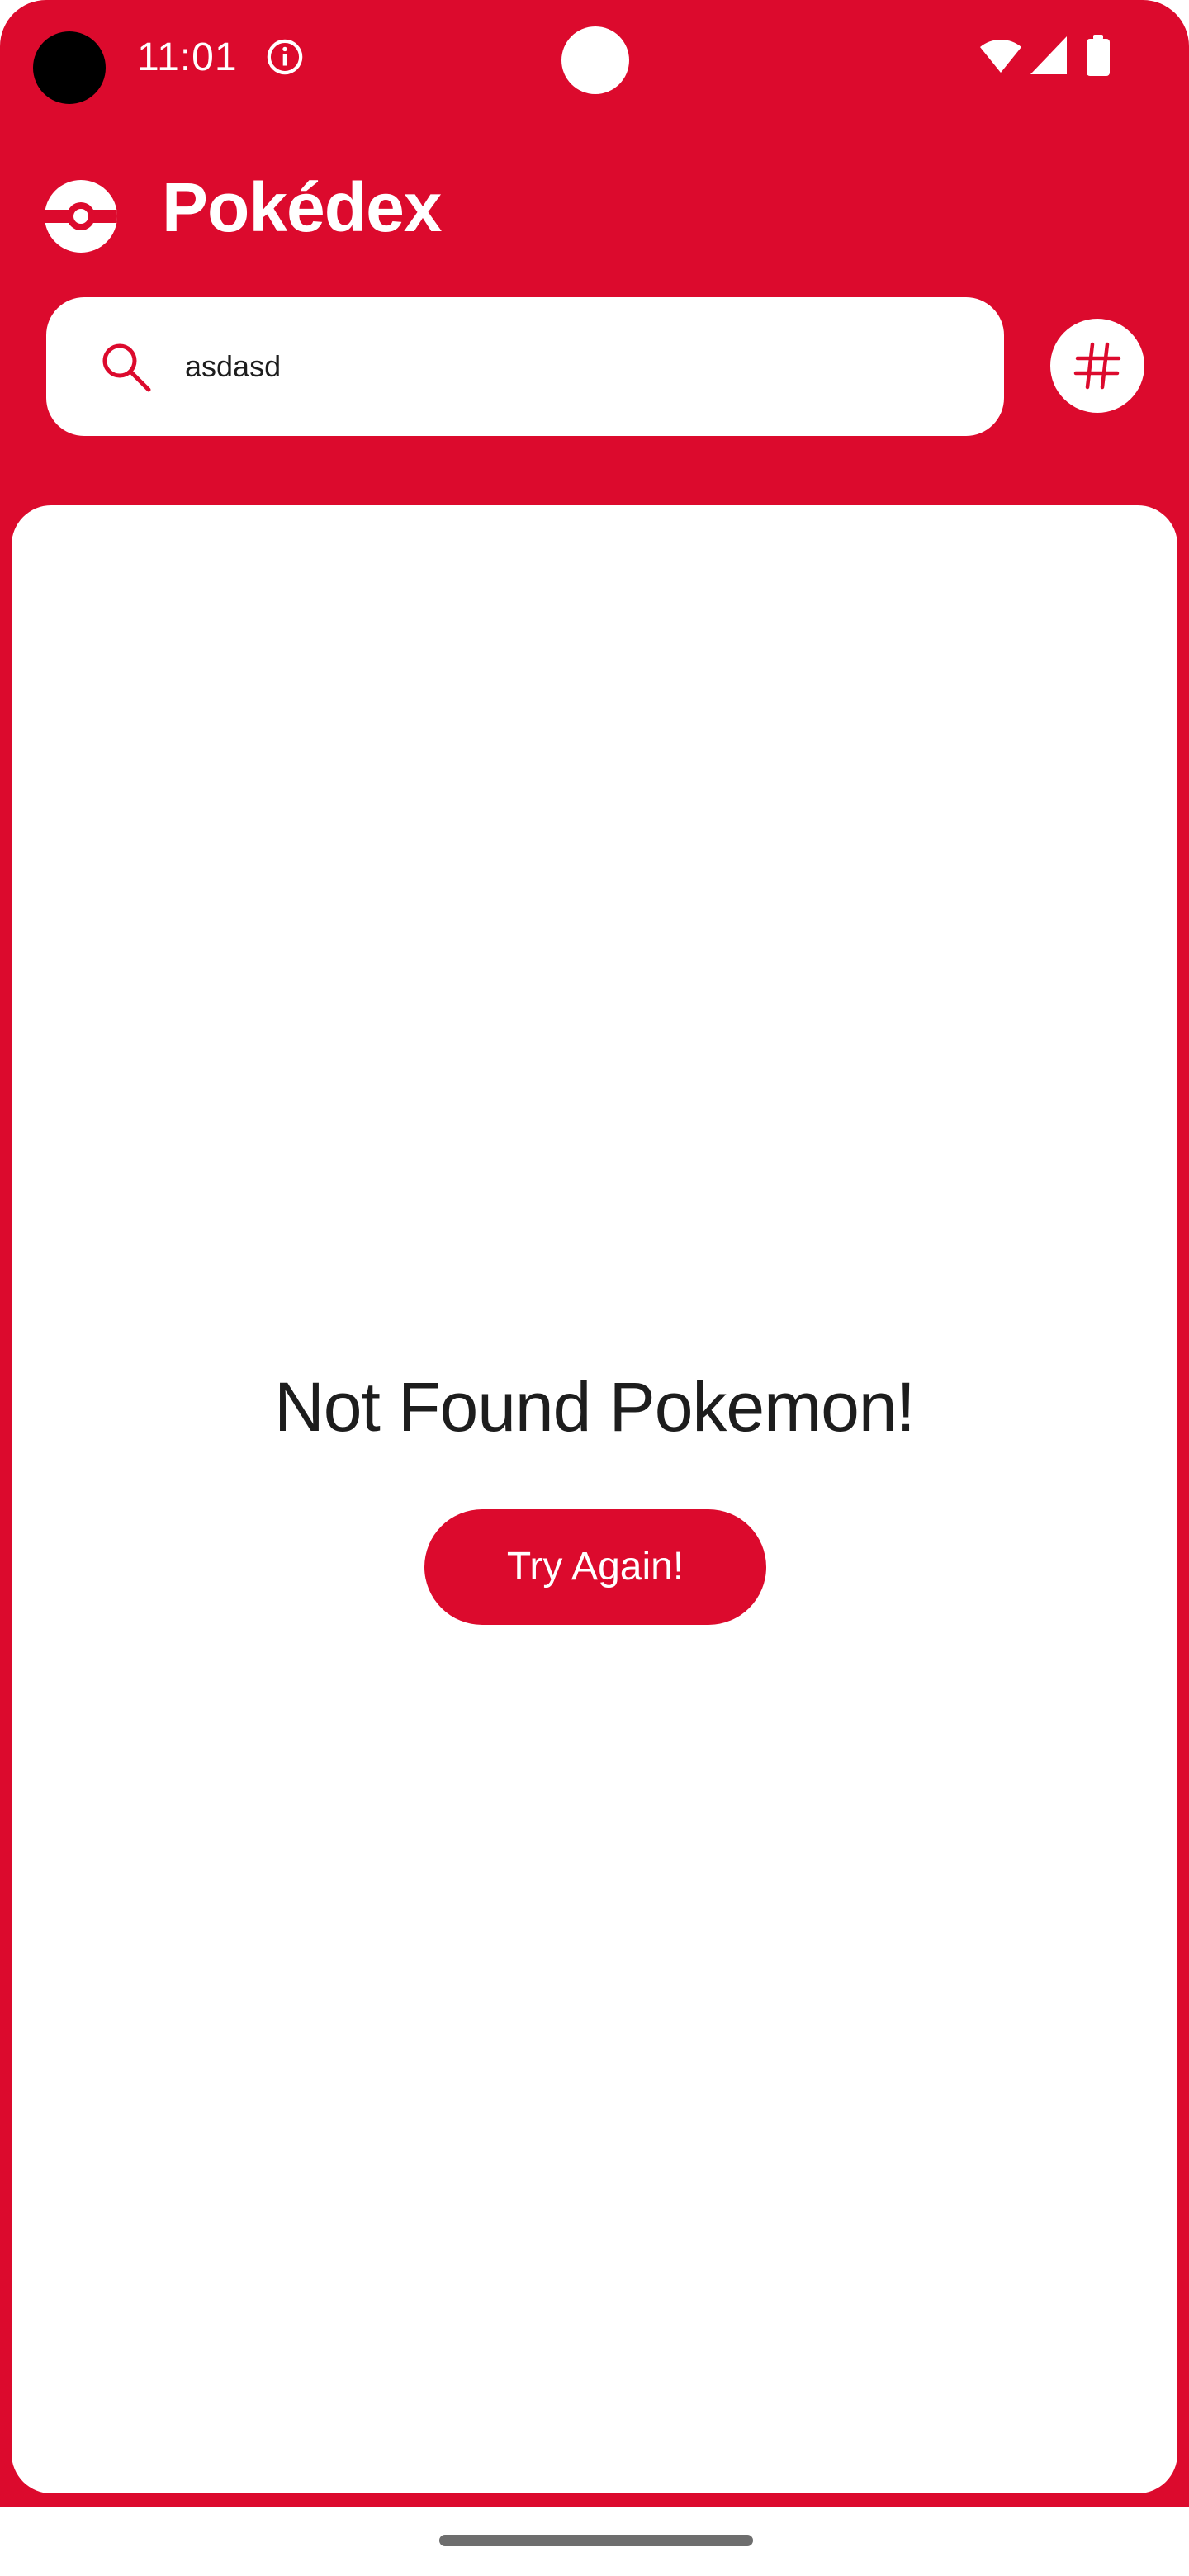 Image resolution: width=1189 pixels, height=2576 pixels. Describe the element at coordinates (69, 67) in the screenshot. I see `front-camera-cutout` at that location.